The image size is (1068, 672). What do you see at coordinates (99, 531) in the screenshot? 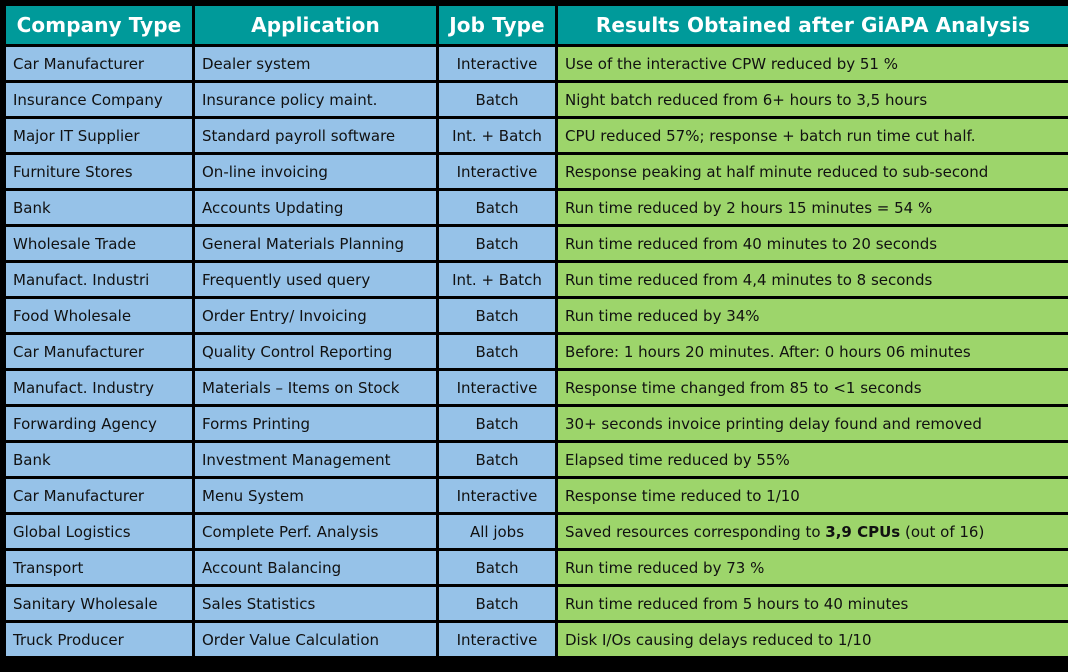
I see `cell-company-type: Global Logistics` at bounding box center [99, 531].